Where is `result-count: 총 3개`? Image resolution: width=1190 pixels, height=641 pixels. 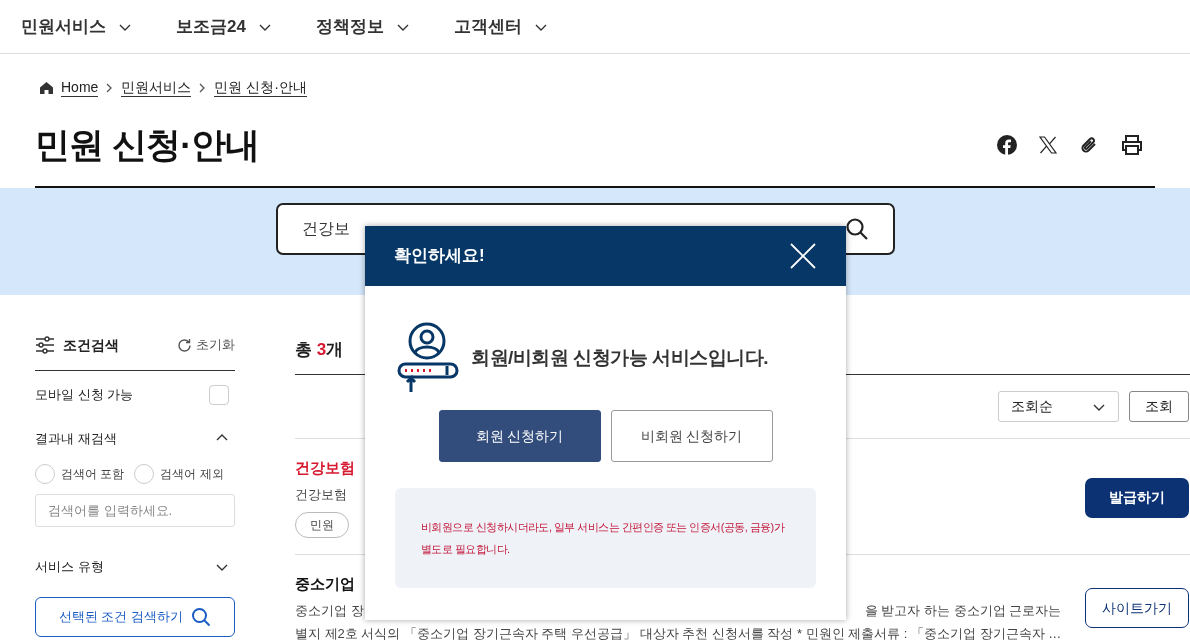
result-count: 총 3개 is located at coordinates (319, 349).